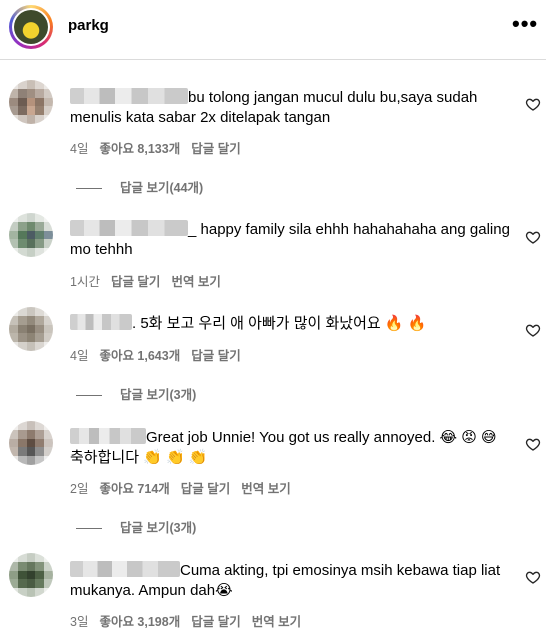 The height and width of the screenshot is (628, 546). Describe the element at coordinates (79, 489) in the screenshot. I see `comment-time: 2일` at that location.